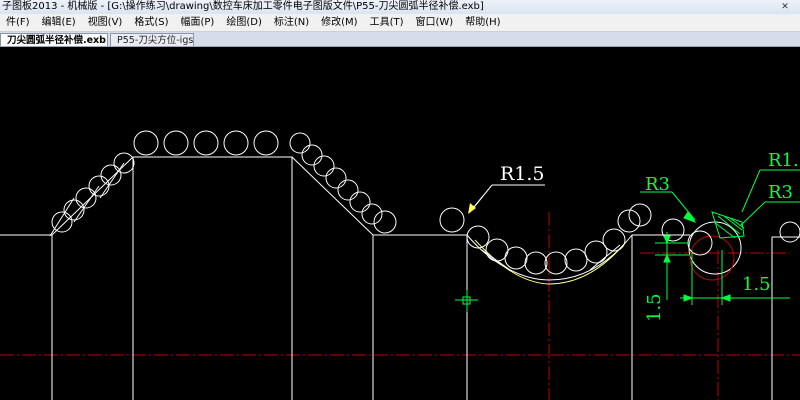  I want to click on menu-help: 帮助(H), so click(482, 22).